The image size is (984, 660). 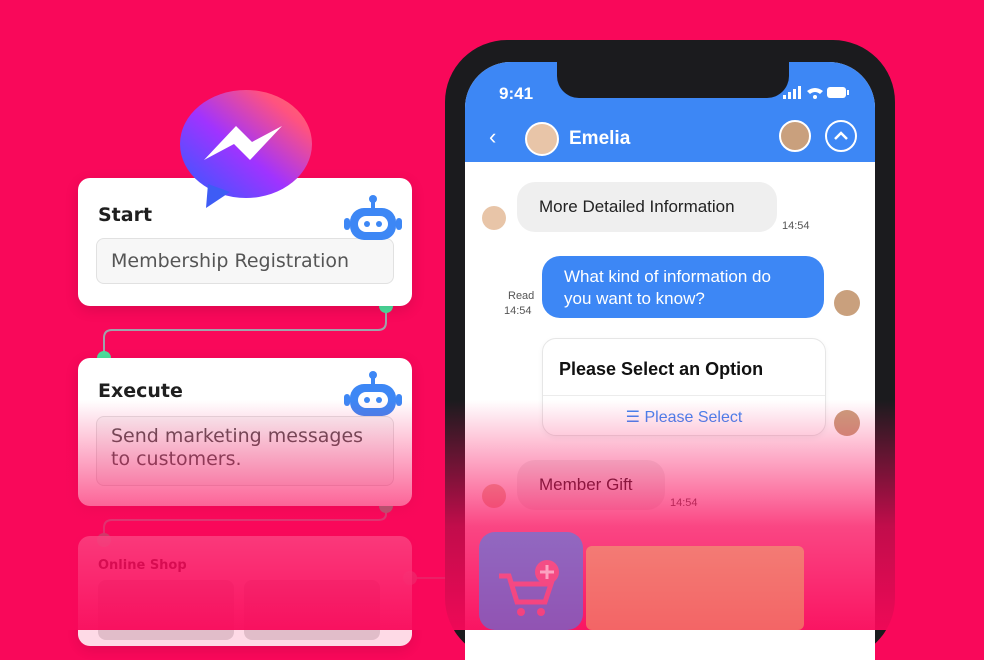 What do you see at coordinates (245, 451) in the screenshot?
I see `card-value: Send marketing messages to customers.` at bounding box center [245, 451].